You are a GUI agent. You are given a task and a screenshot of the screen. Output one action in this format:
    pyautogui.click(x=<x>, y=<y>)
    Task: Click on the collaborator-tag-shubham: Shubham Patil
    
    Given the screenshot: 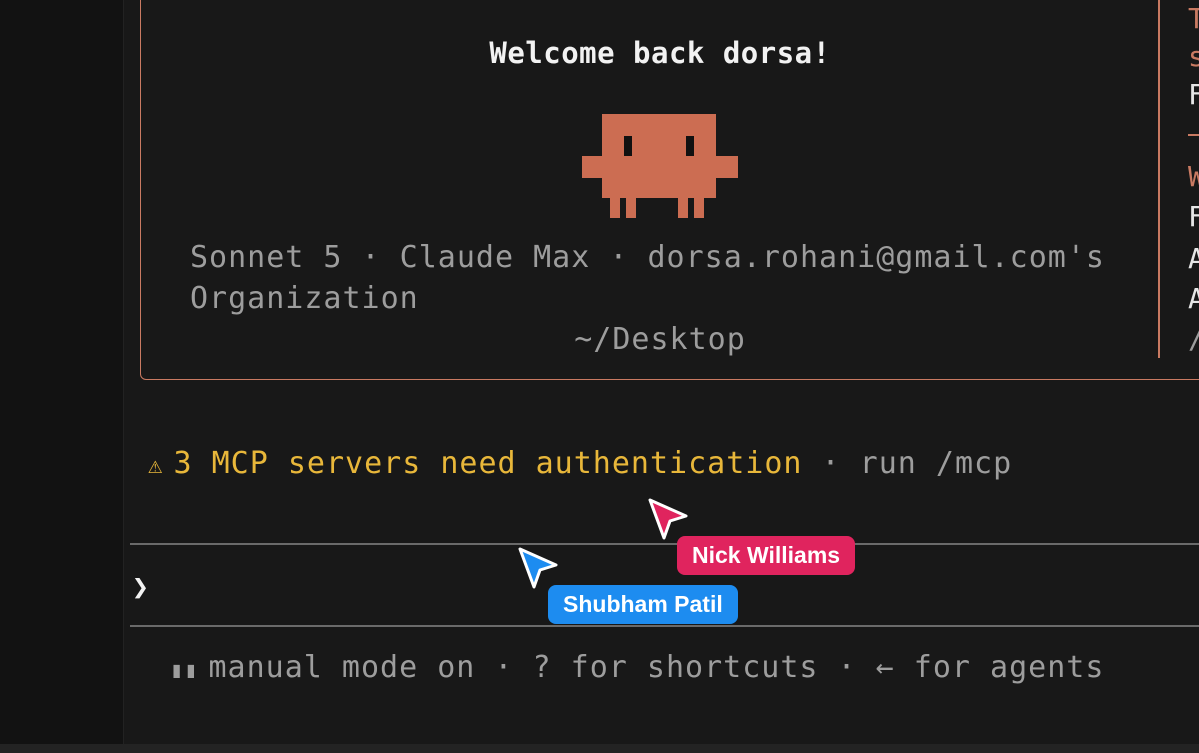 What is the action you would take?
    pyautogui.click(x=643, y=604)
    